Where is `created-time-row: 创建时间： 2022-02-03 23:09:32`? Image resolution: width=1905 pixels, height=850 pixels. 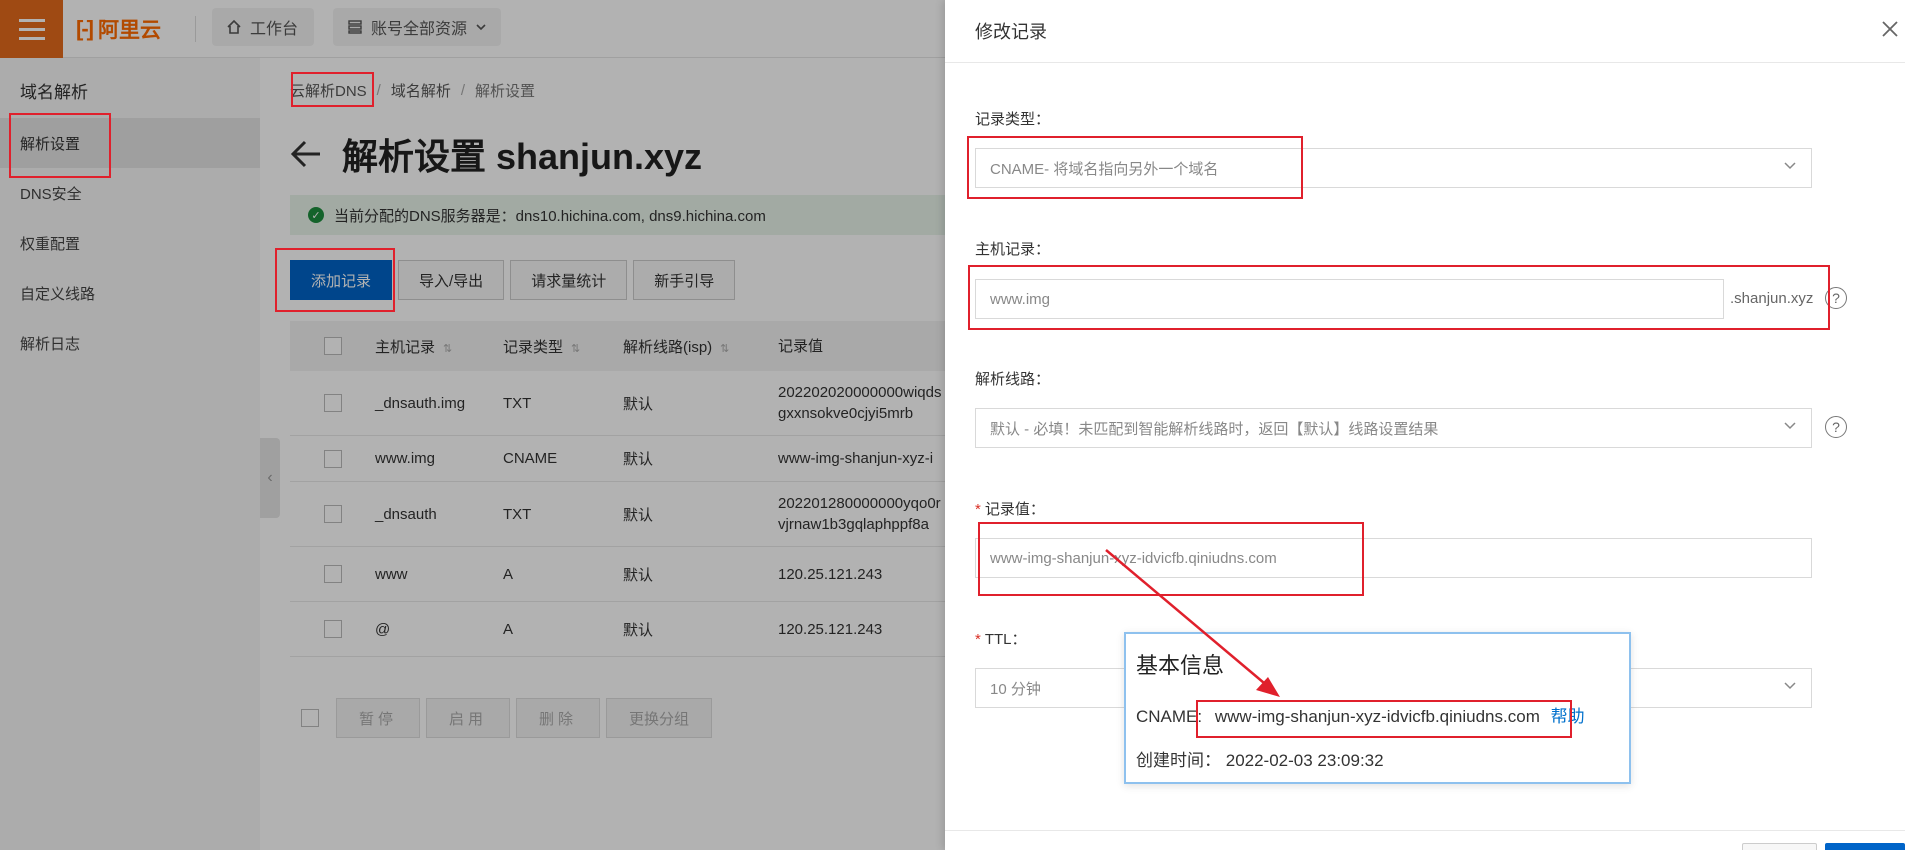
created-time-row: 创建时间： 2022-02-03 23:09:32 is located at coordinates (1260, 758).